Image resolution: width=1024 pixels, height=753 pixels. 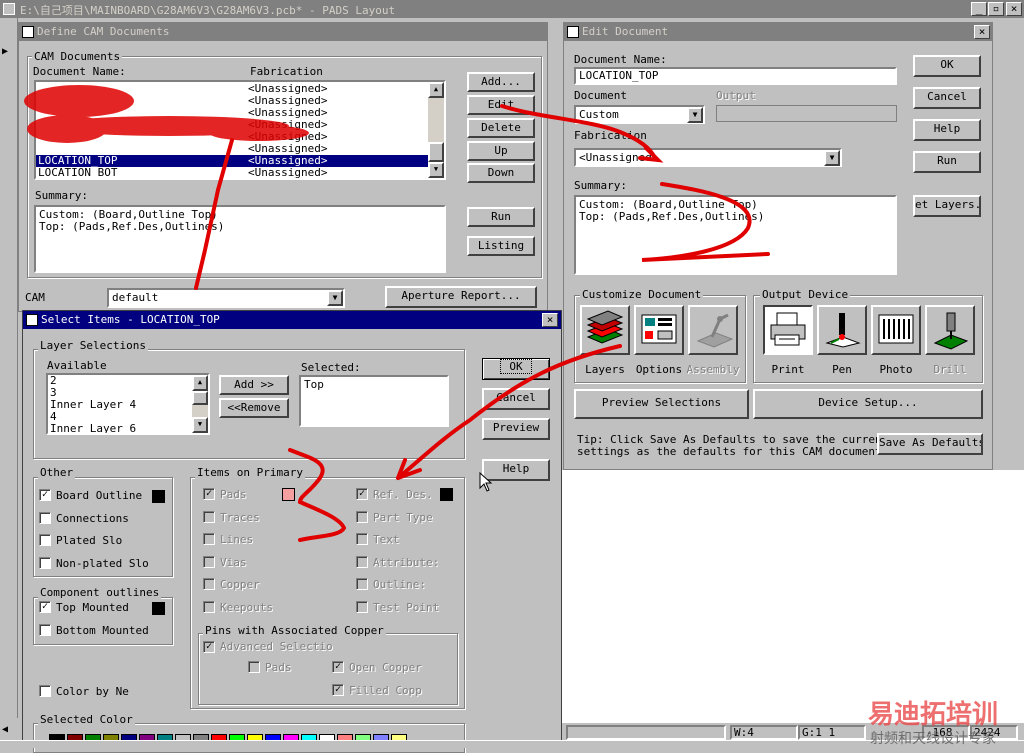 I want to click on status-g: G:1 1, so click(x=832, y=732).